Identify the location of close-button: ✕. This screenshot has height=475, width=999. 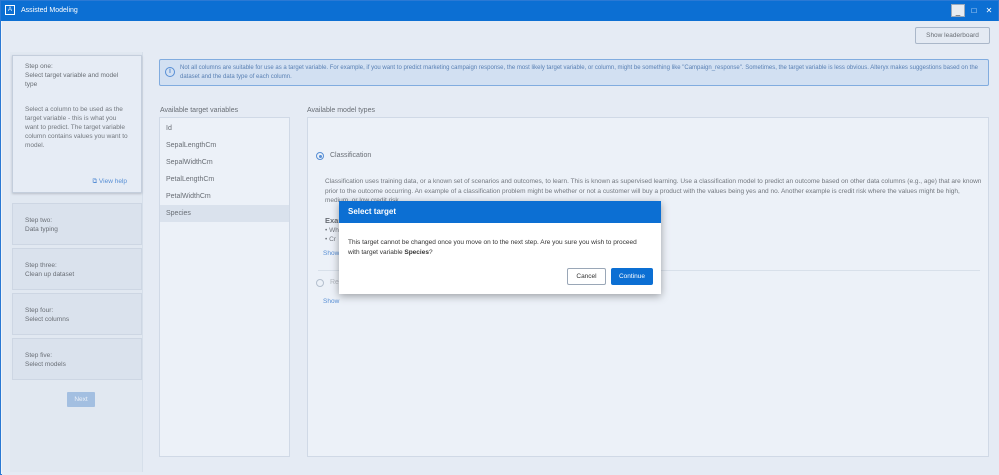
(989, 10).